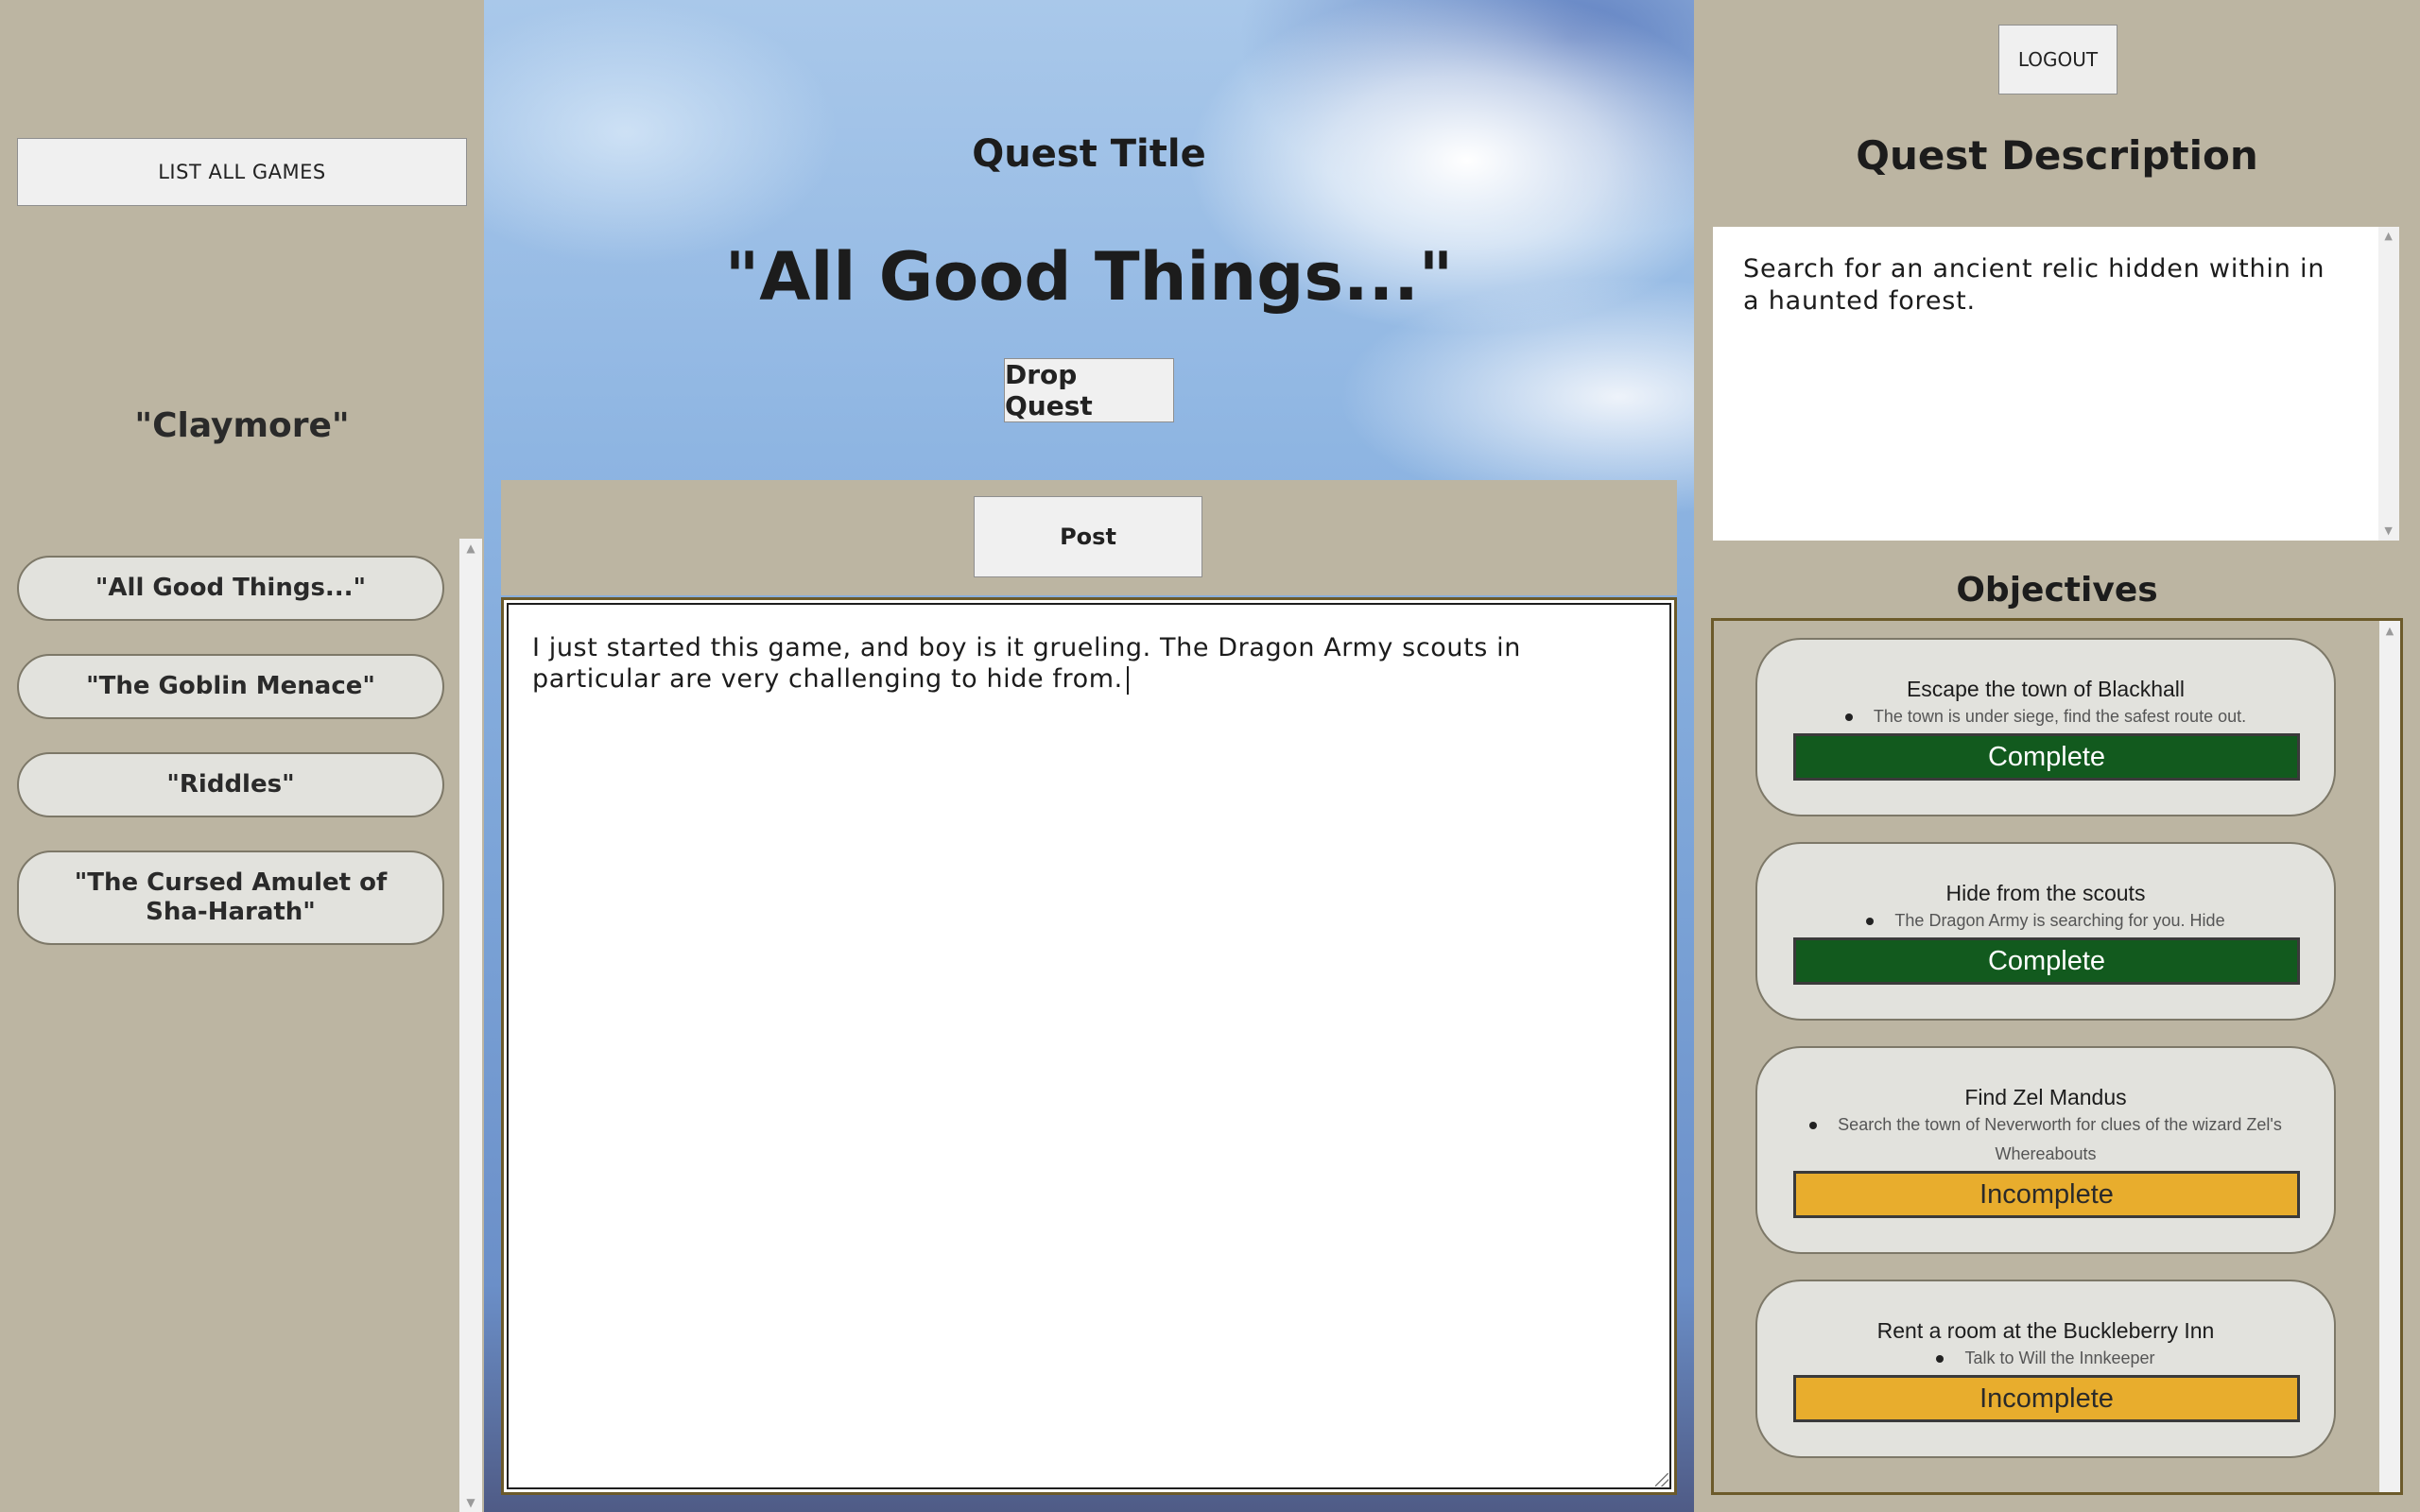 This screenshot has height=1512, width=2420. What do you see at coordinates (2046, 689) in the screenshot?
I see `objective-title: Escape the town of Blackhall` at bounding box center [2046, 689].